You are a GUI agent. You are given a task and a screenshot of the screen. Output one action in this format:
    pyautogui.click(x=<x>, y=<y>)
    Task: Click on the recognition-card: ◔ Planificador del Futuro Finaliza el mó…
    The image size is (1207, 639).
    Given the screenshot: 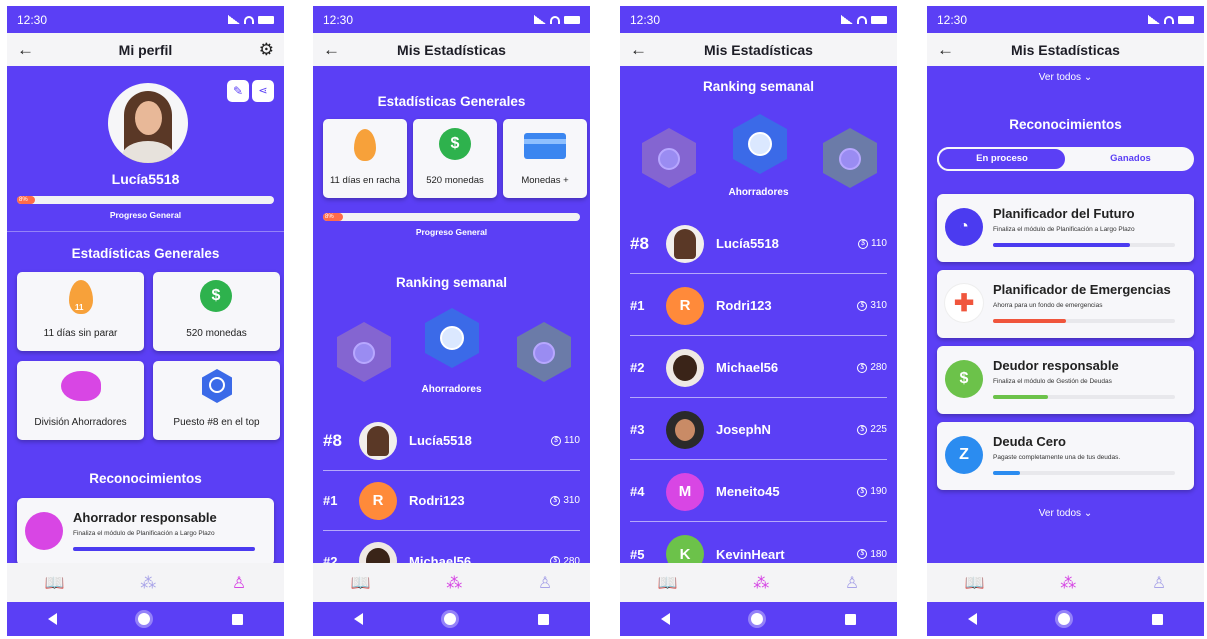 What is the action you would take?
    pyautogui.click(x=1065, y=228)
    